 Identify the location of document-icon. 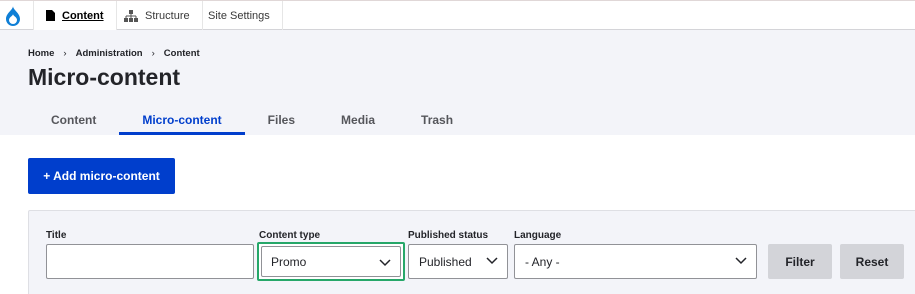
(50, 15).